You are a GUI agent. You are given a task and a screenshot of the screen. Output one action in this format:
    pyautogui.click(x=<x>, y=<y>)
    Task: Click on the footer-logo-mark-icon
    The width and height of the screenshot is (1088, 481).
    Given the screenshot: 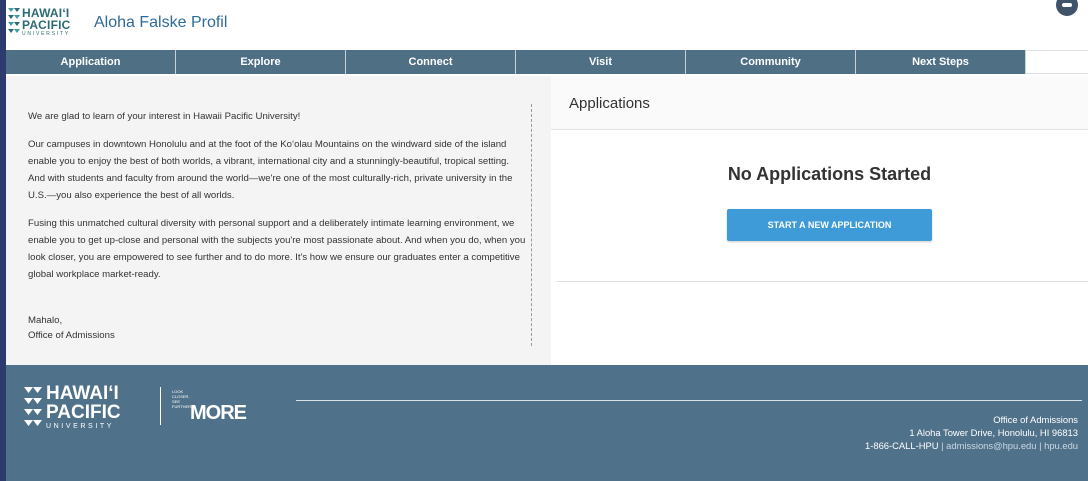 What is the action you would take?
    pyautogui.click(x=33, y=406)
    